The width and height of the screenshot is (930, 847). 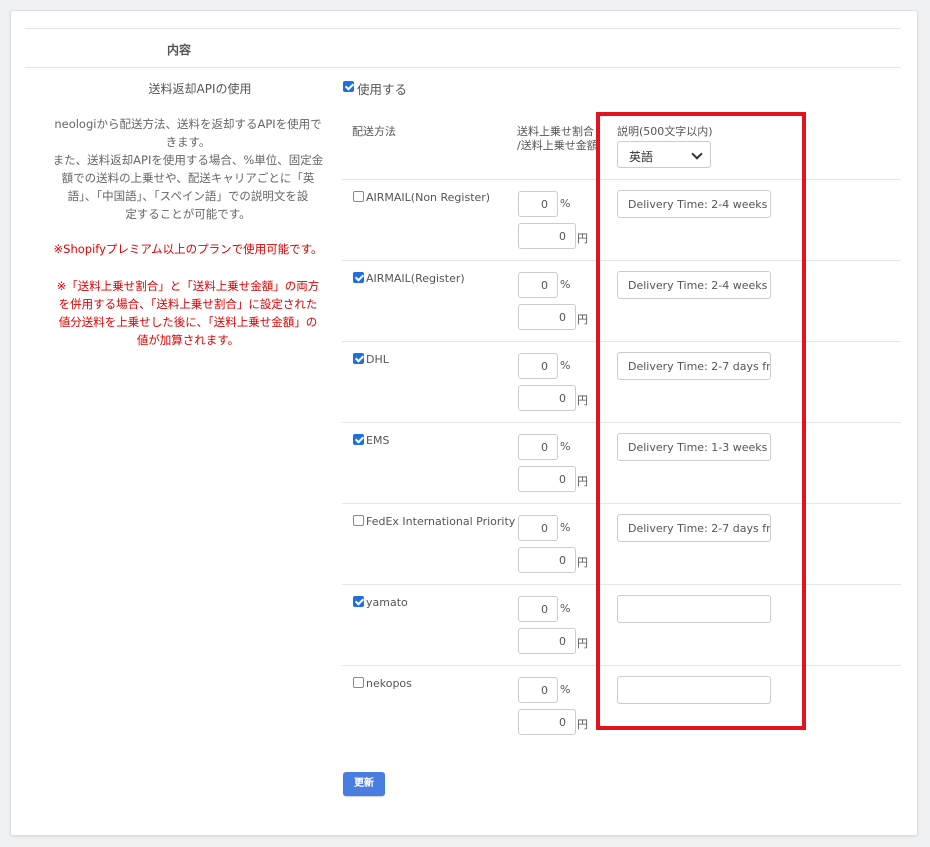 What do you see at coordinates (463, 67) in the screenshot?
I see `table-header-border` at bounding box center [463, 67].